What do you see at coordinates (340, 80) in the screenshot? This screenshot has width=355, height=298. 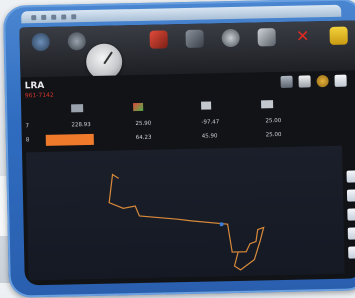 I see `document-icon` at bounding box center [340, 80].